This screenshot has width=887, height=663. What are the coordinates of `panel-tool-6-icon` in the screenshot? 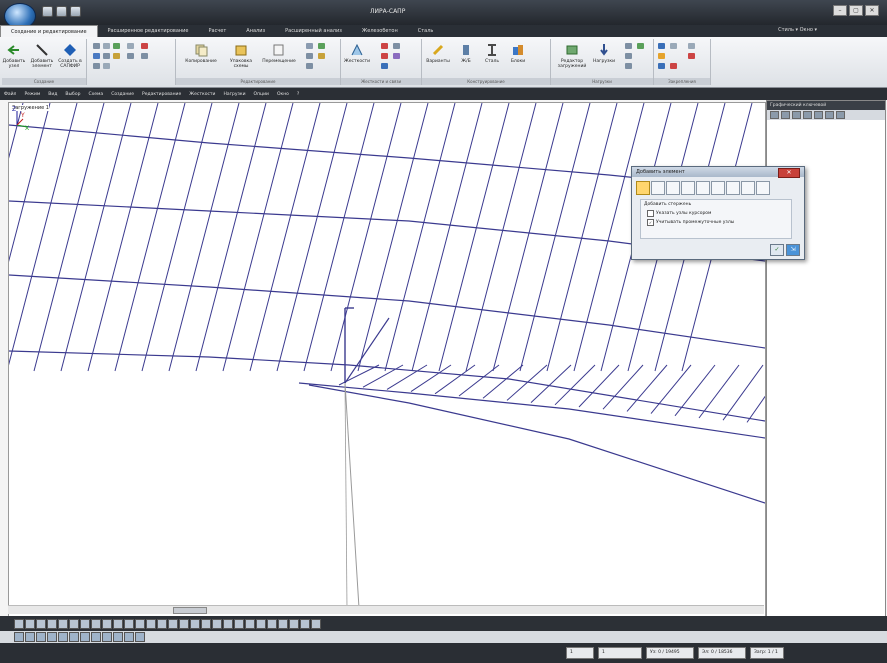 It's located at (829, 115).